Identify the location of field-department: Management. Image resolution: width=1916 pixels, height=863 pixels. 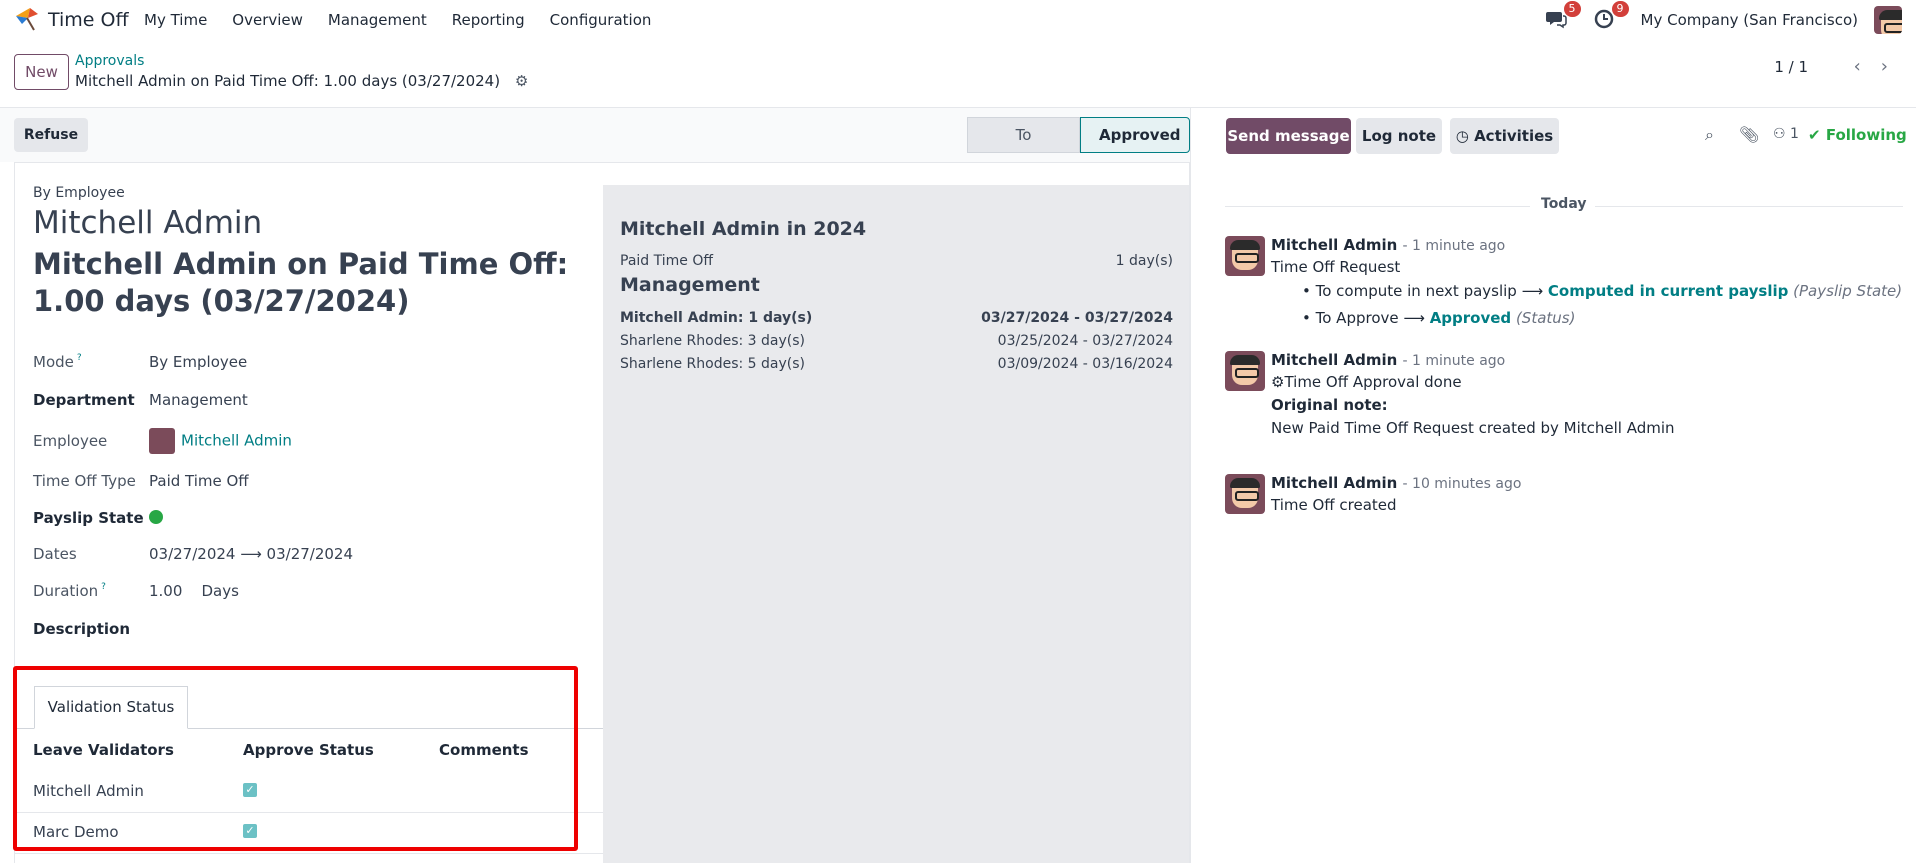
(198, 400).